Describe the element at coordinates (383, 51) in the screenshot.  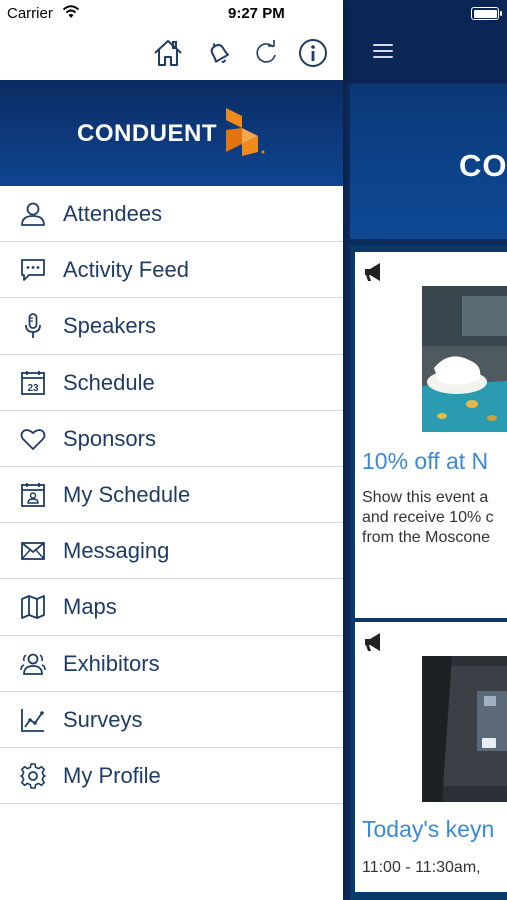
I see `hamburger-menu-icon` at that location.